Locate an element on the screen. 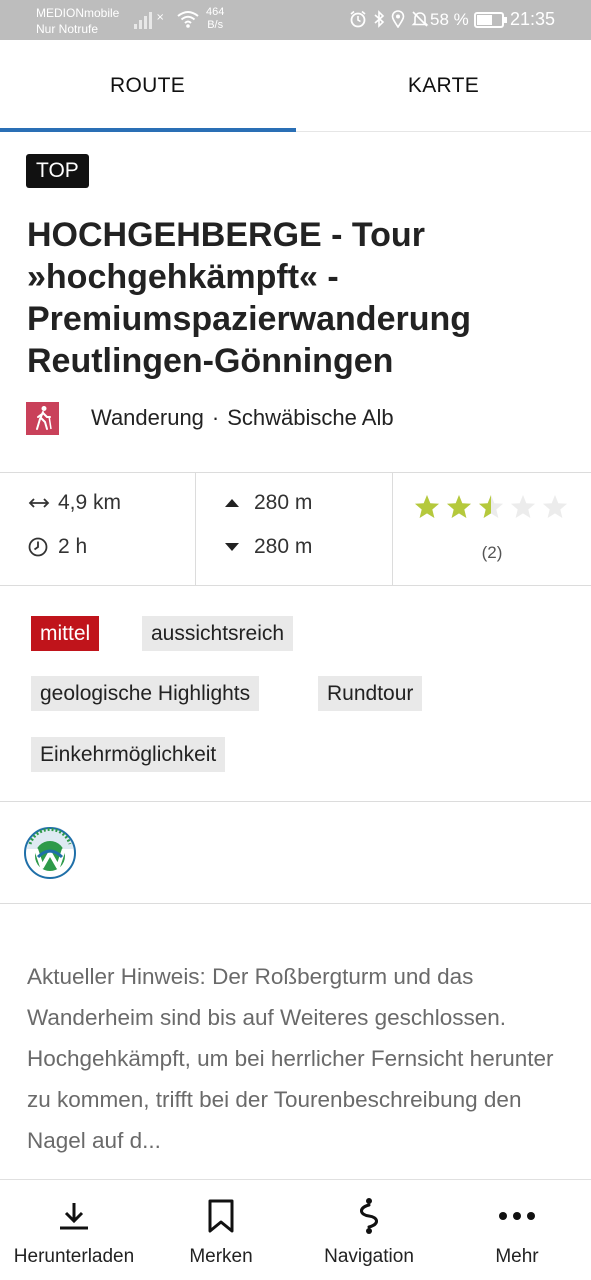 The height and width of the screenshot is (1280, 591). download-label: Herunterladen is located at coordinates (74, 1256).